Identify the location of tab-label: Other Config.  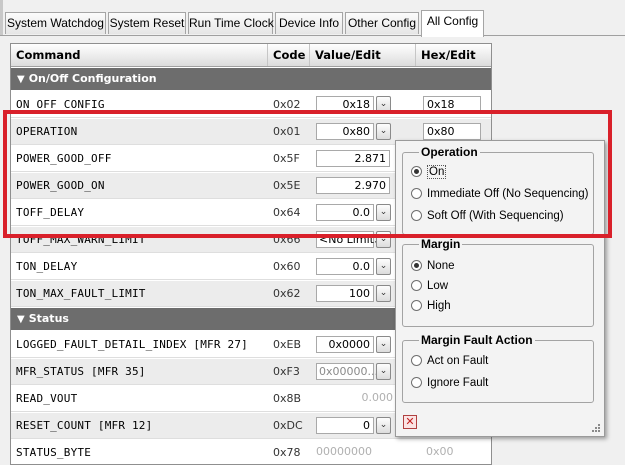
(382, 23).